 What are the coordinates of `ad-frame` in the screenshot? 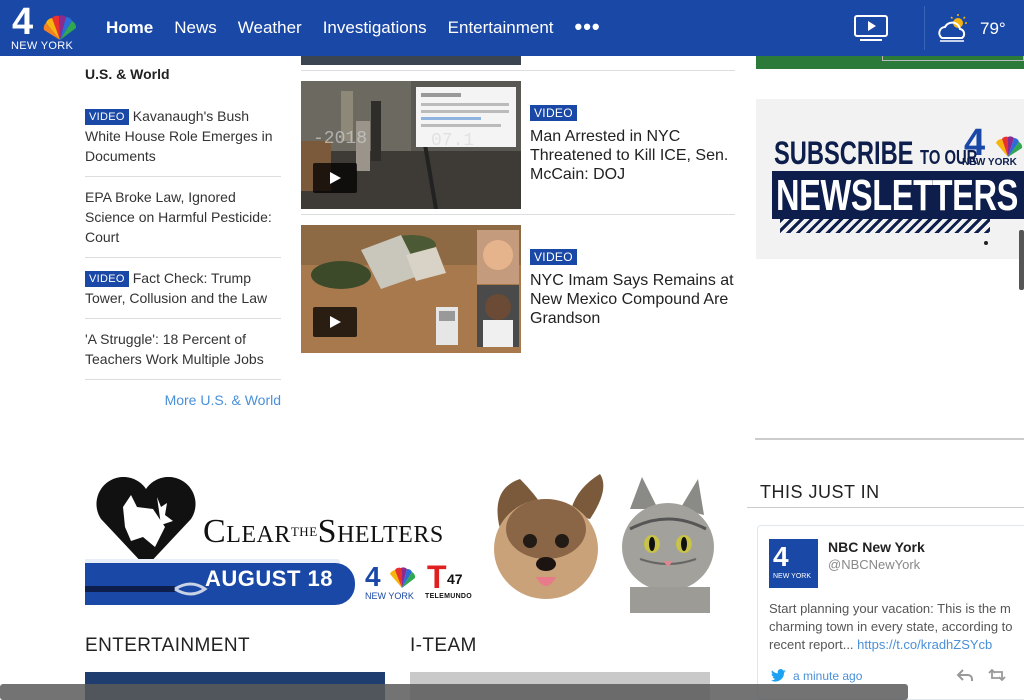 It's located at (953, 58).